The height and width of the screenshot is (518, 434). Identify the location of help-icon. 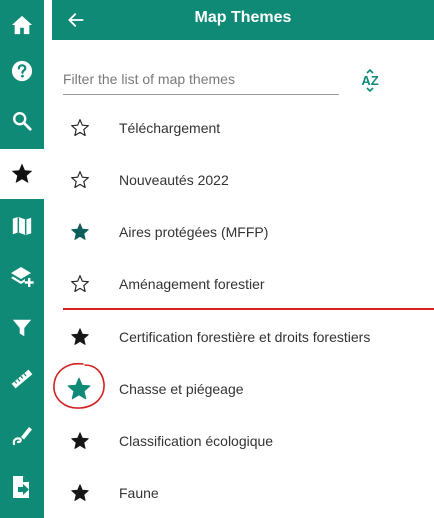
(22, 71).